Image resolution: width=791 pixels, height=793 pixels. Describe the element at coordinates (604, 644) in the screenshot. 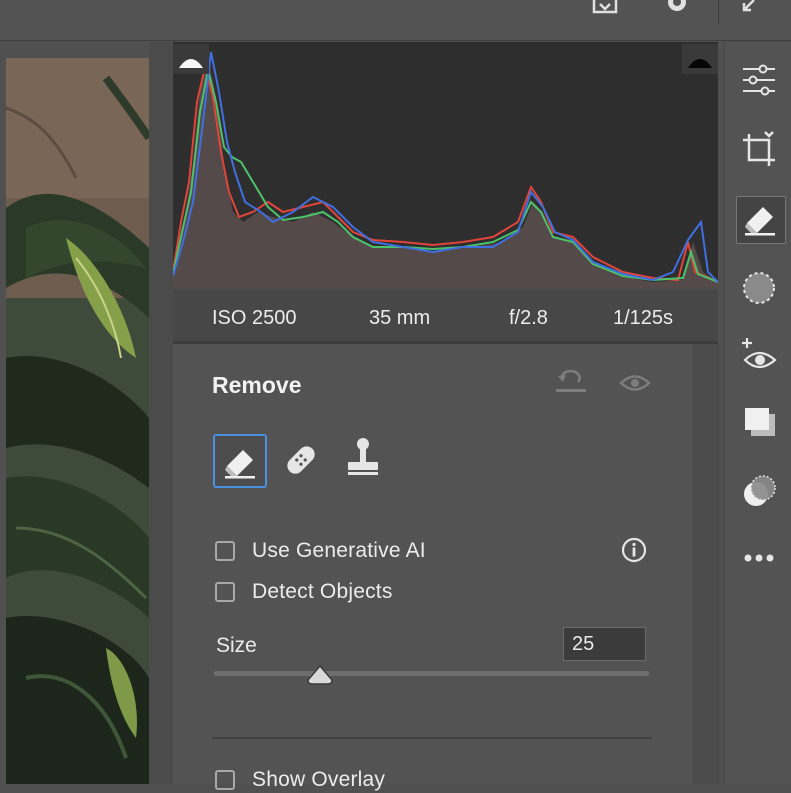

I see `size-input` at that location.